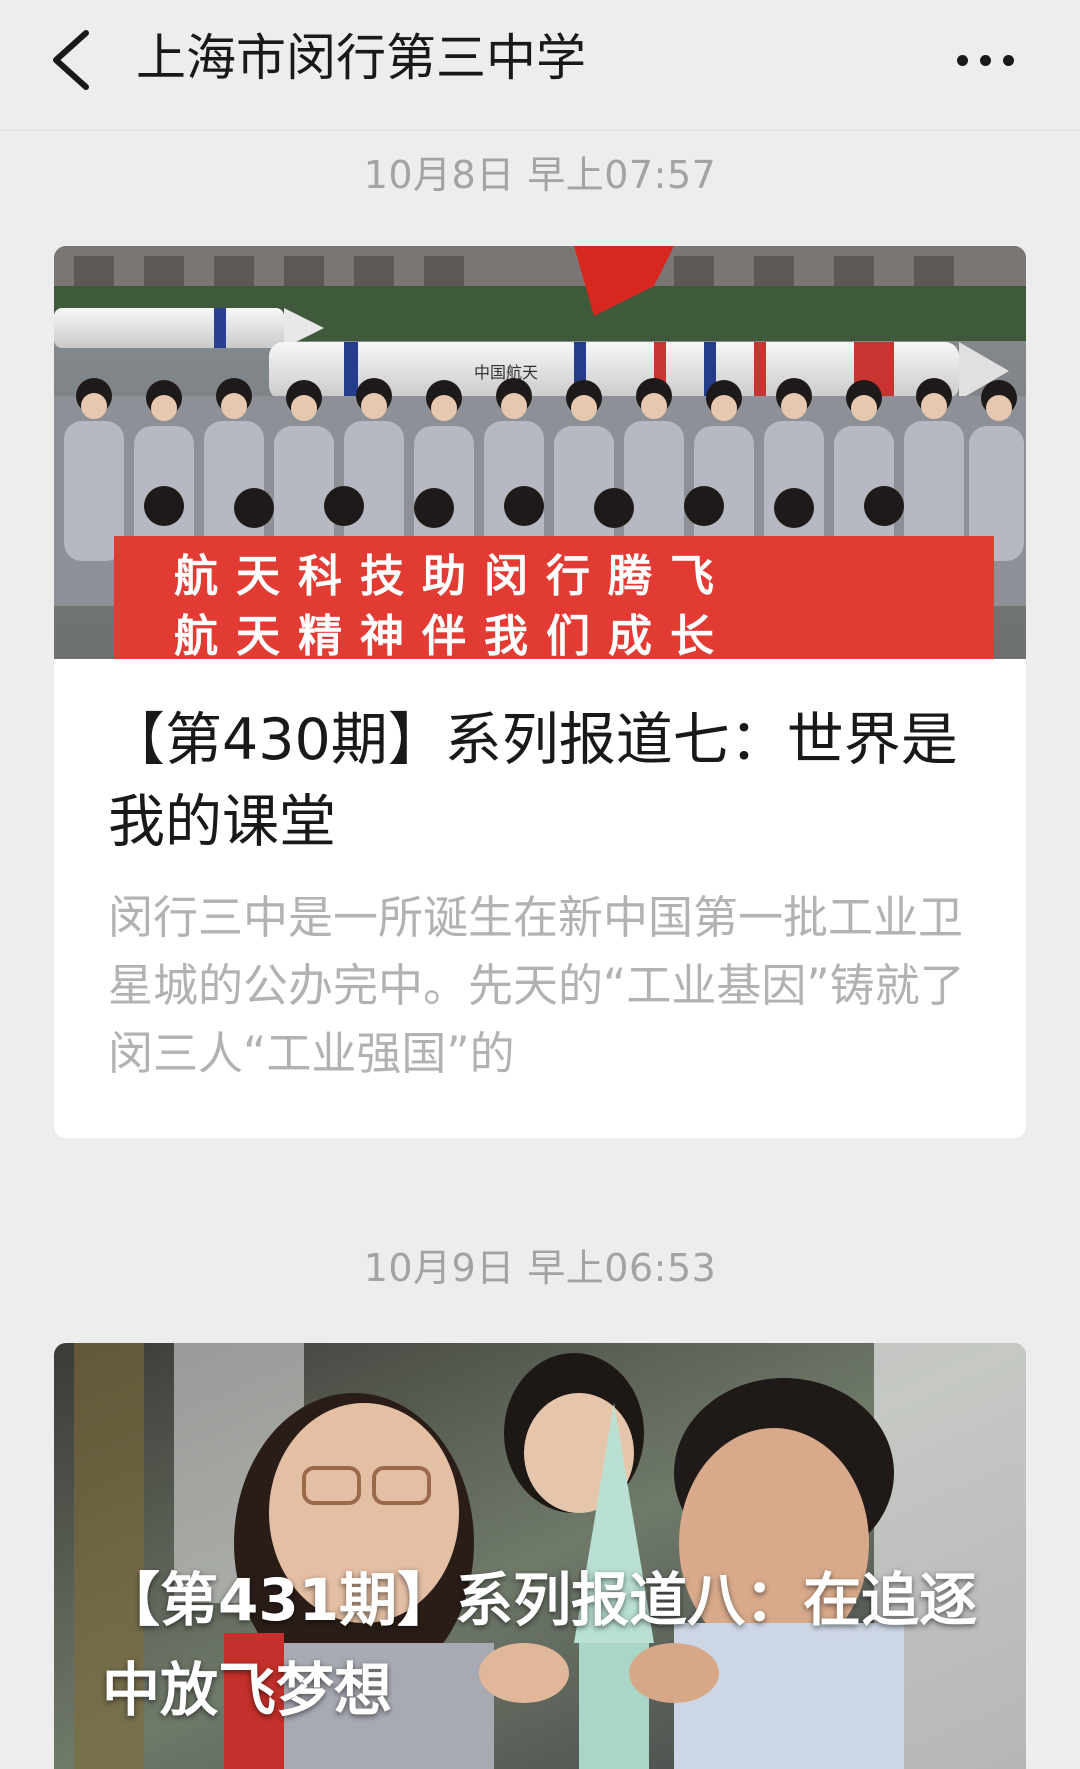 This screenshot has width=1080, height=1769. I want to click on chevron-left-icon, so click(71, 60).